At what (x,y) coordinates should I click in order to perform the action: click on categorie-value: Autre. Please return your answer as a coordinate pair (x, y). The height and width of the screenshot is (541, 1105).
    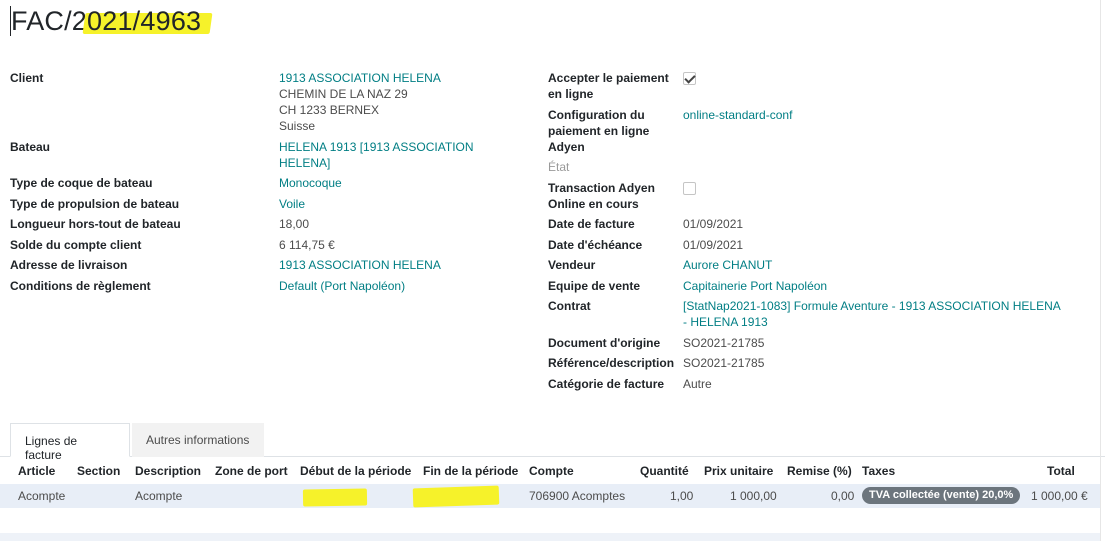
    Looking at the image, I should click on (697, 384).